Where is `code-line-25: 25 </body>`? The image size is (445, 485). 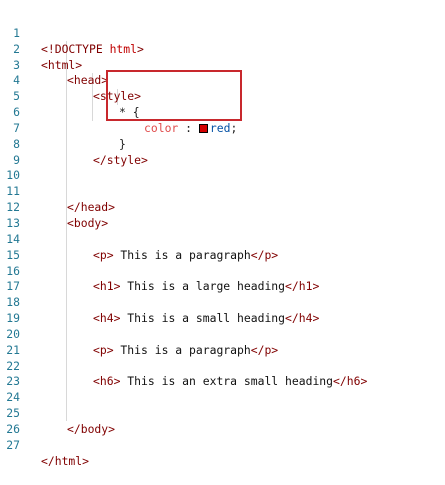
code-line-25: 25 </body> is located at coordinates (222, 413).